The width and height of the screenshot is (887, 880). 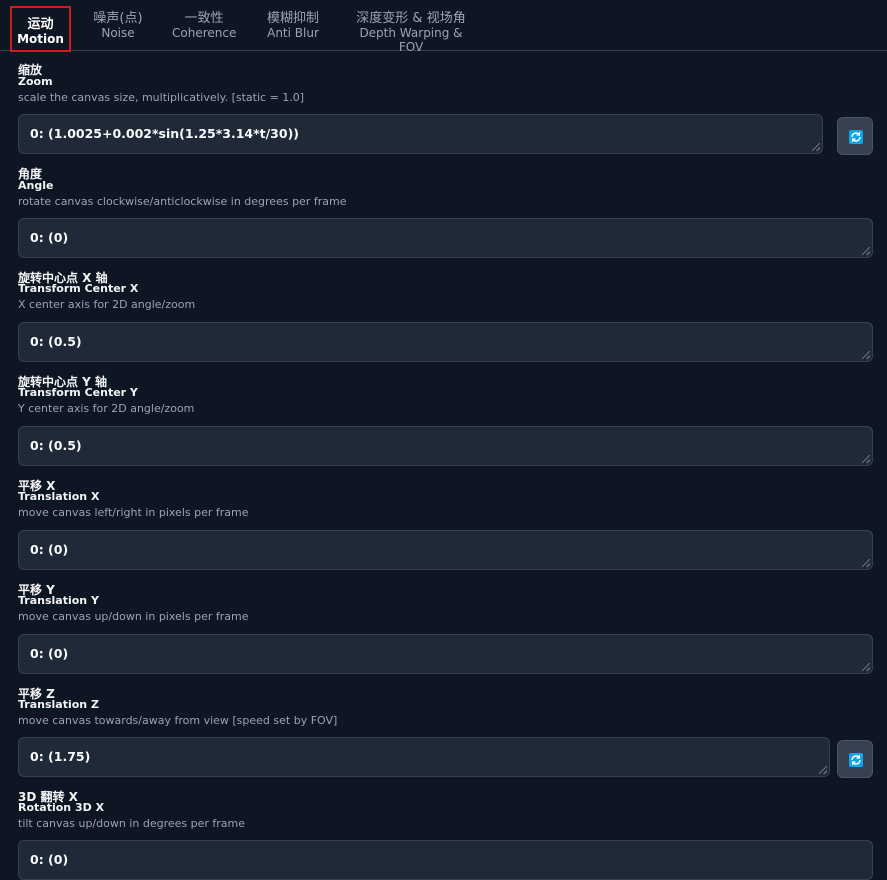 I want to click on tab-depth-warping-en: Depth Warping & FOV, so click(x=411, y=40).